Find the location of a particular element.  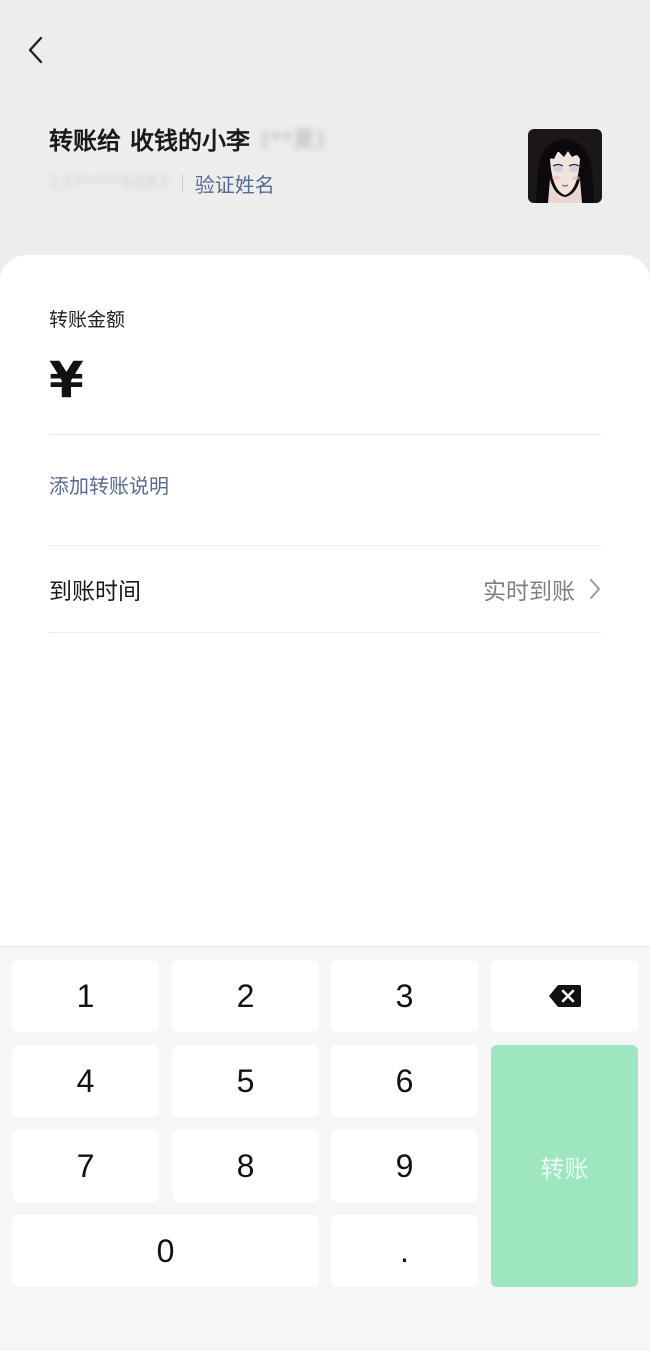

recipient-info: 转账给 收钱的小李 (**夏) 137****6083 验证姓名 is located at coordinates (289, 161).